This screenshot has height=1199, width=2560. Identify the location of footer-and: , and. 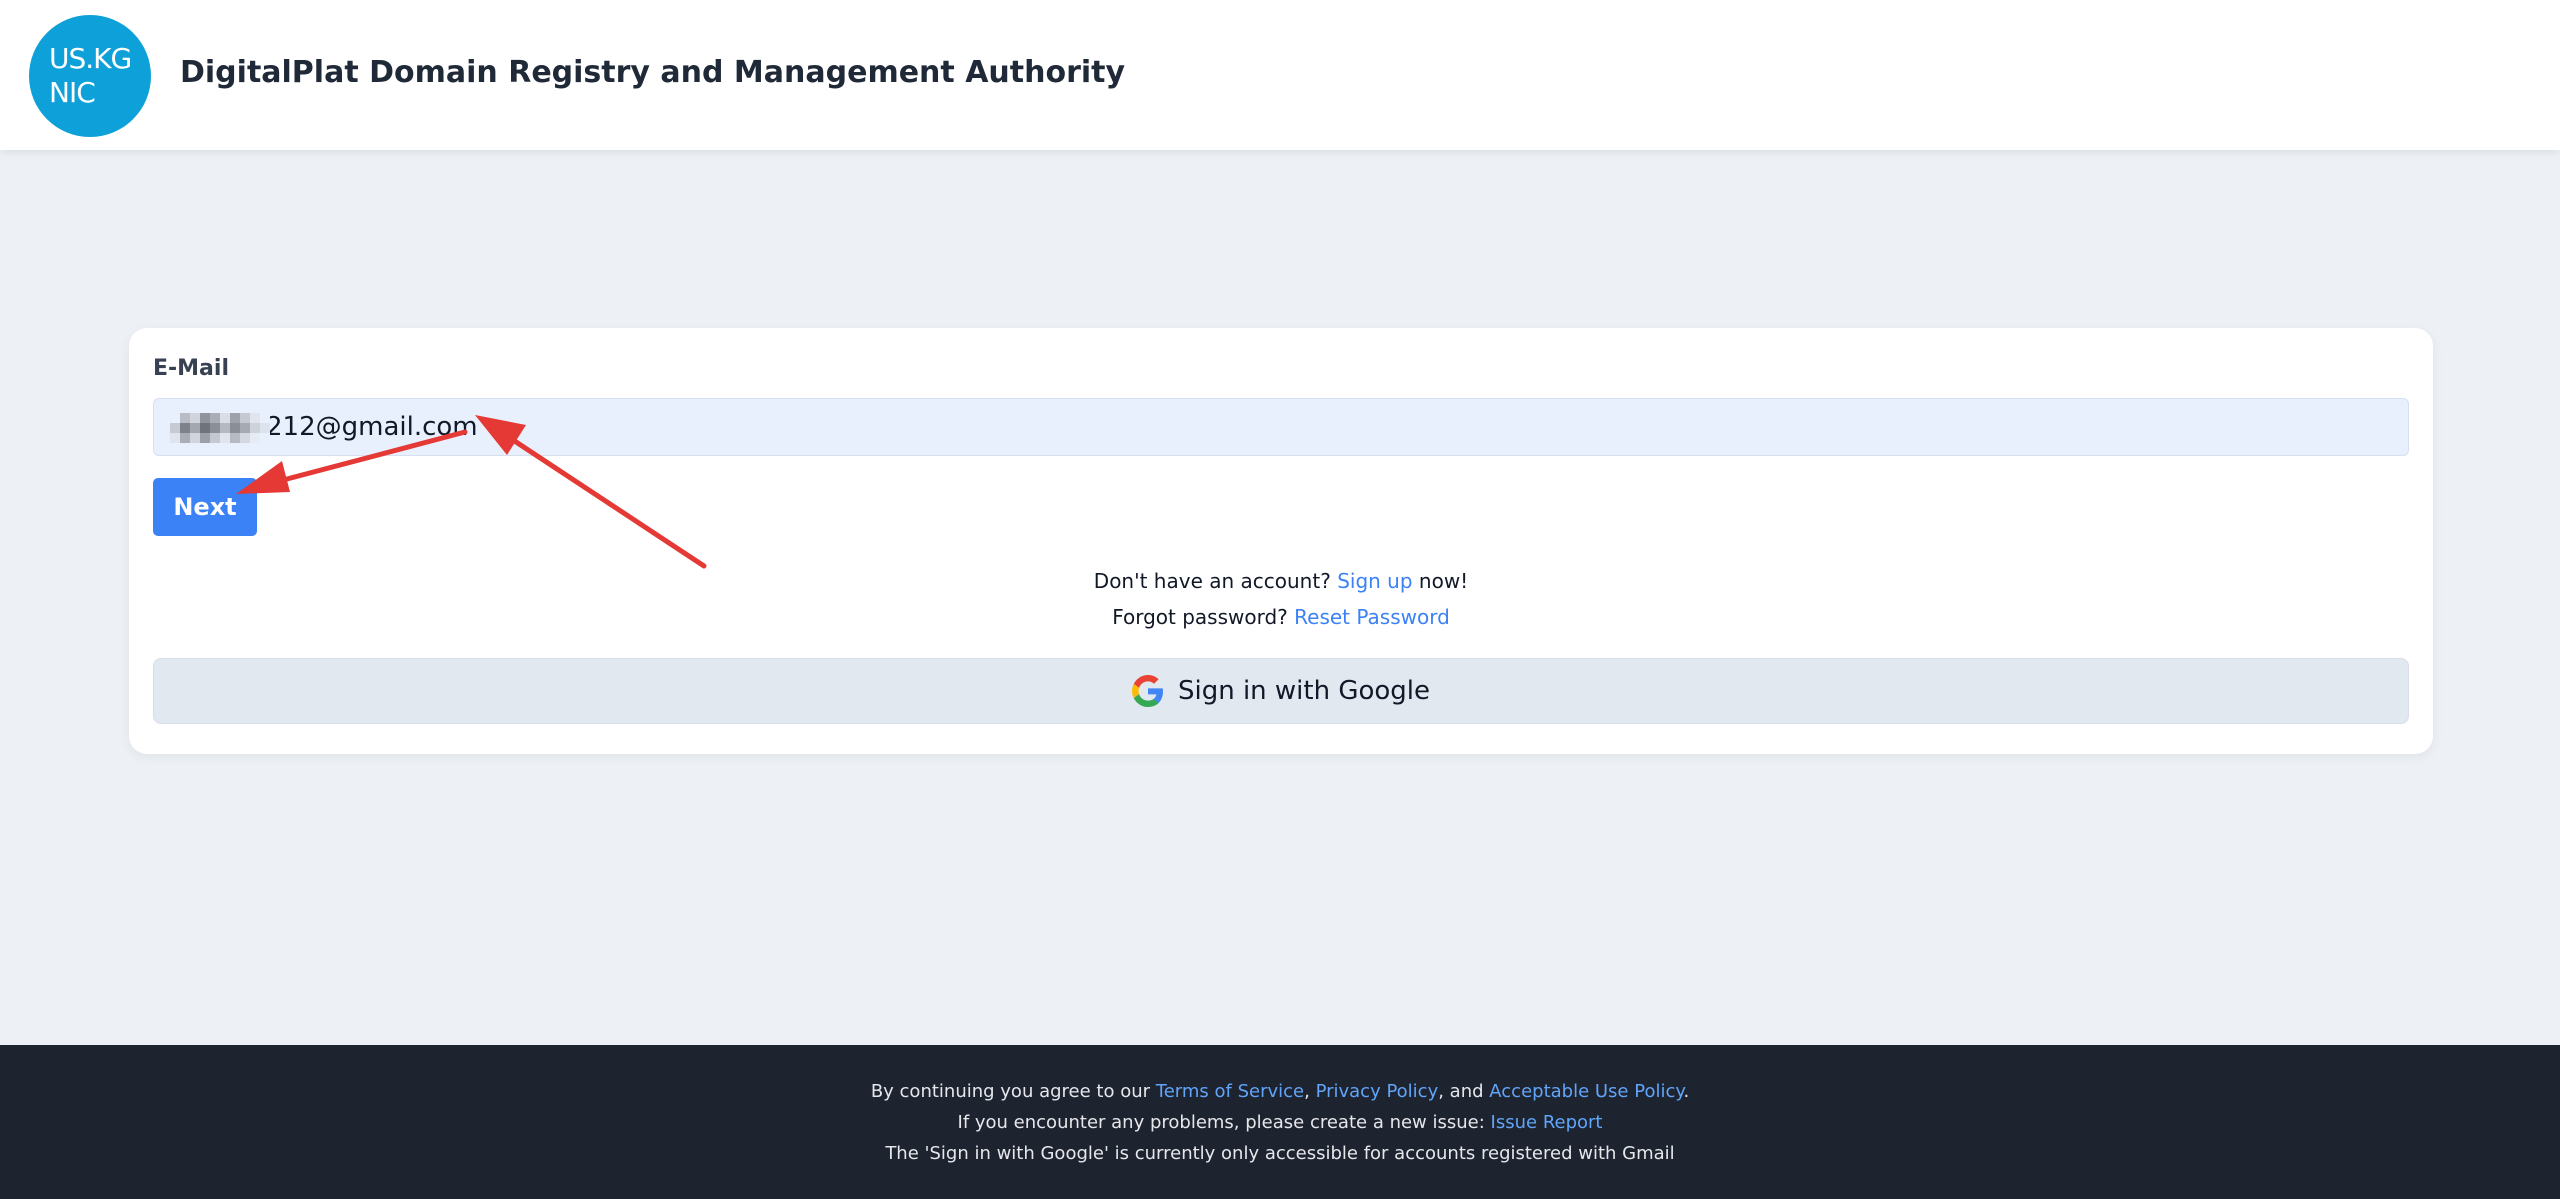
(1461, 1091).